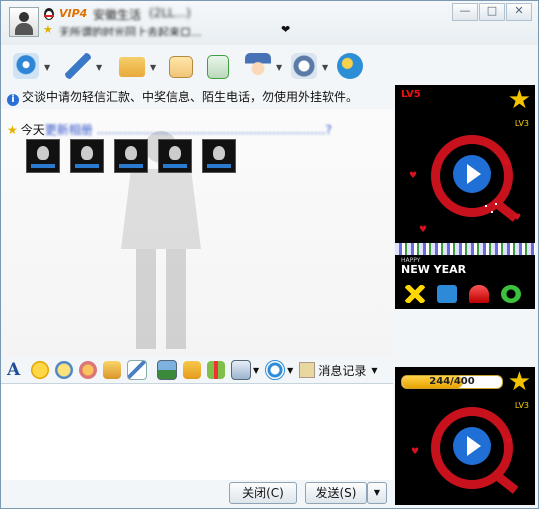 The image size is (539, 509). What do you see at coordinates (16, 370) in the screenshot?
I see `font-button: A` at bounding box center [16, 370].